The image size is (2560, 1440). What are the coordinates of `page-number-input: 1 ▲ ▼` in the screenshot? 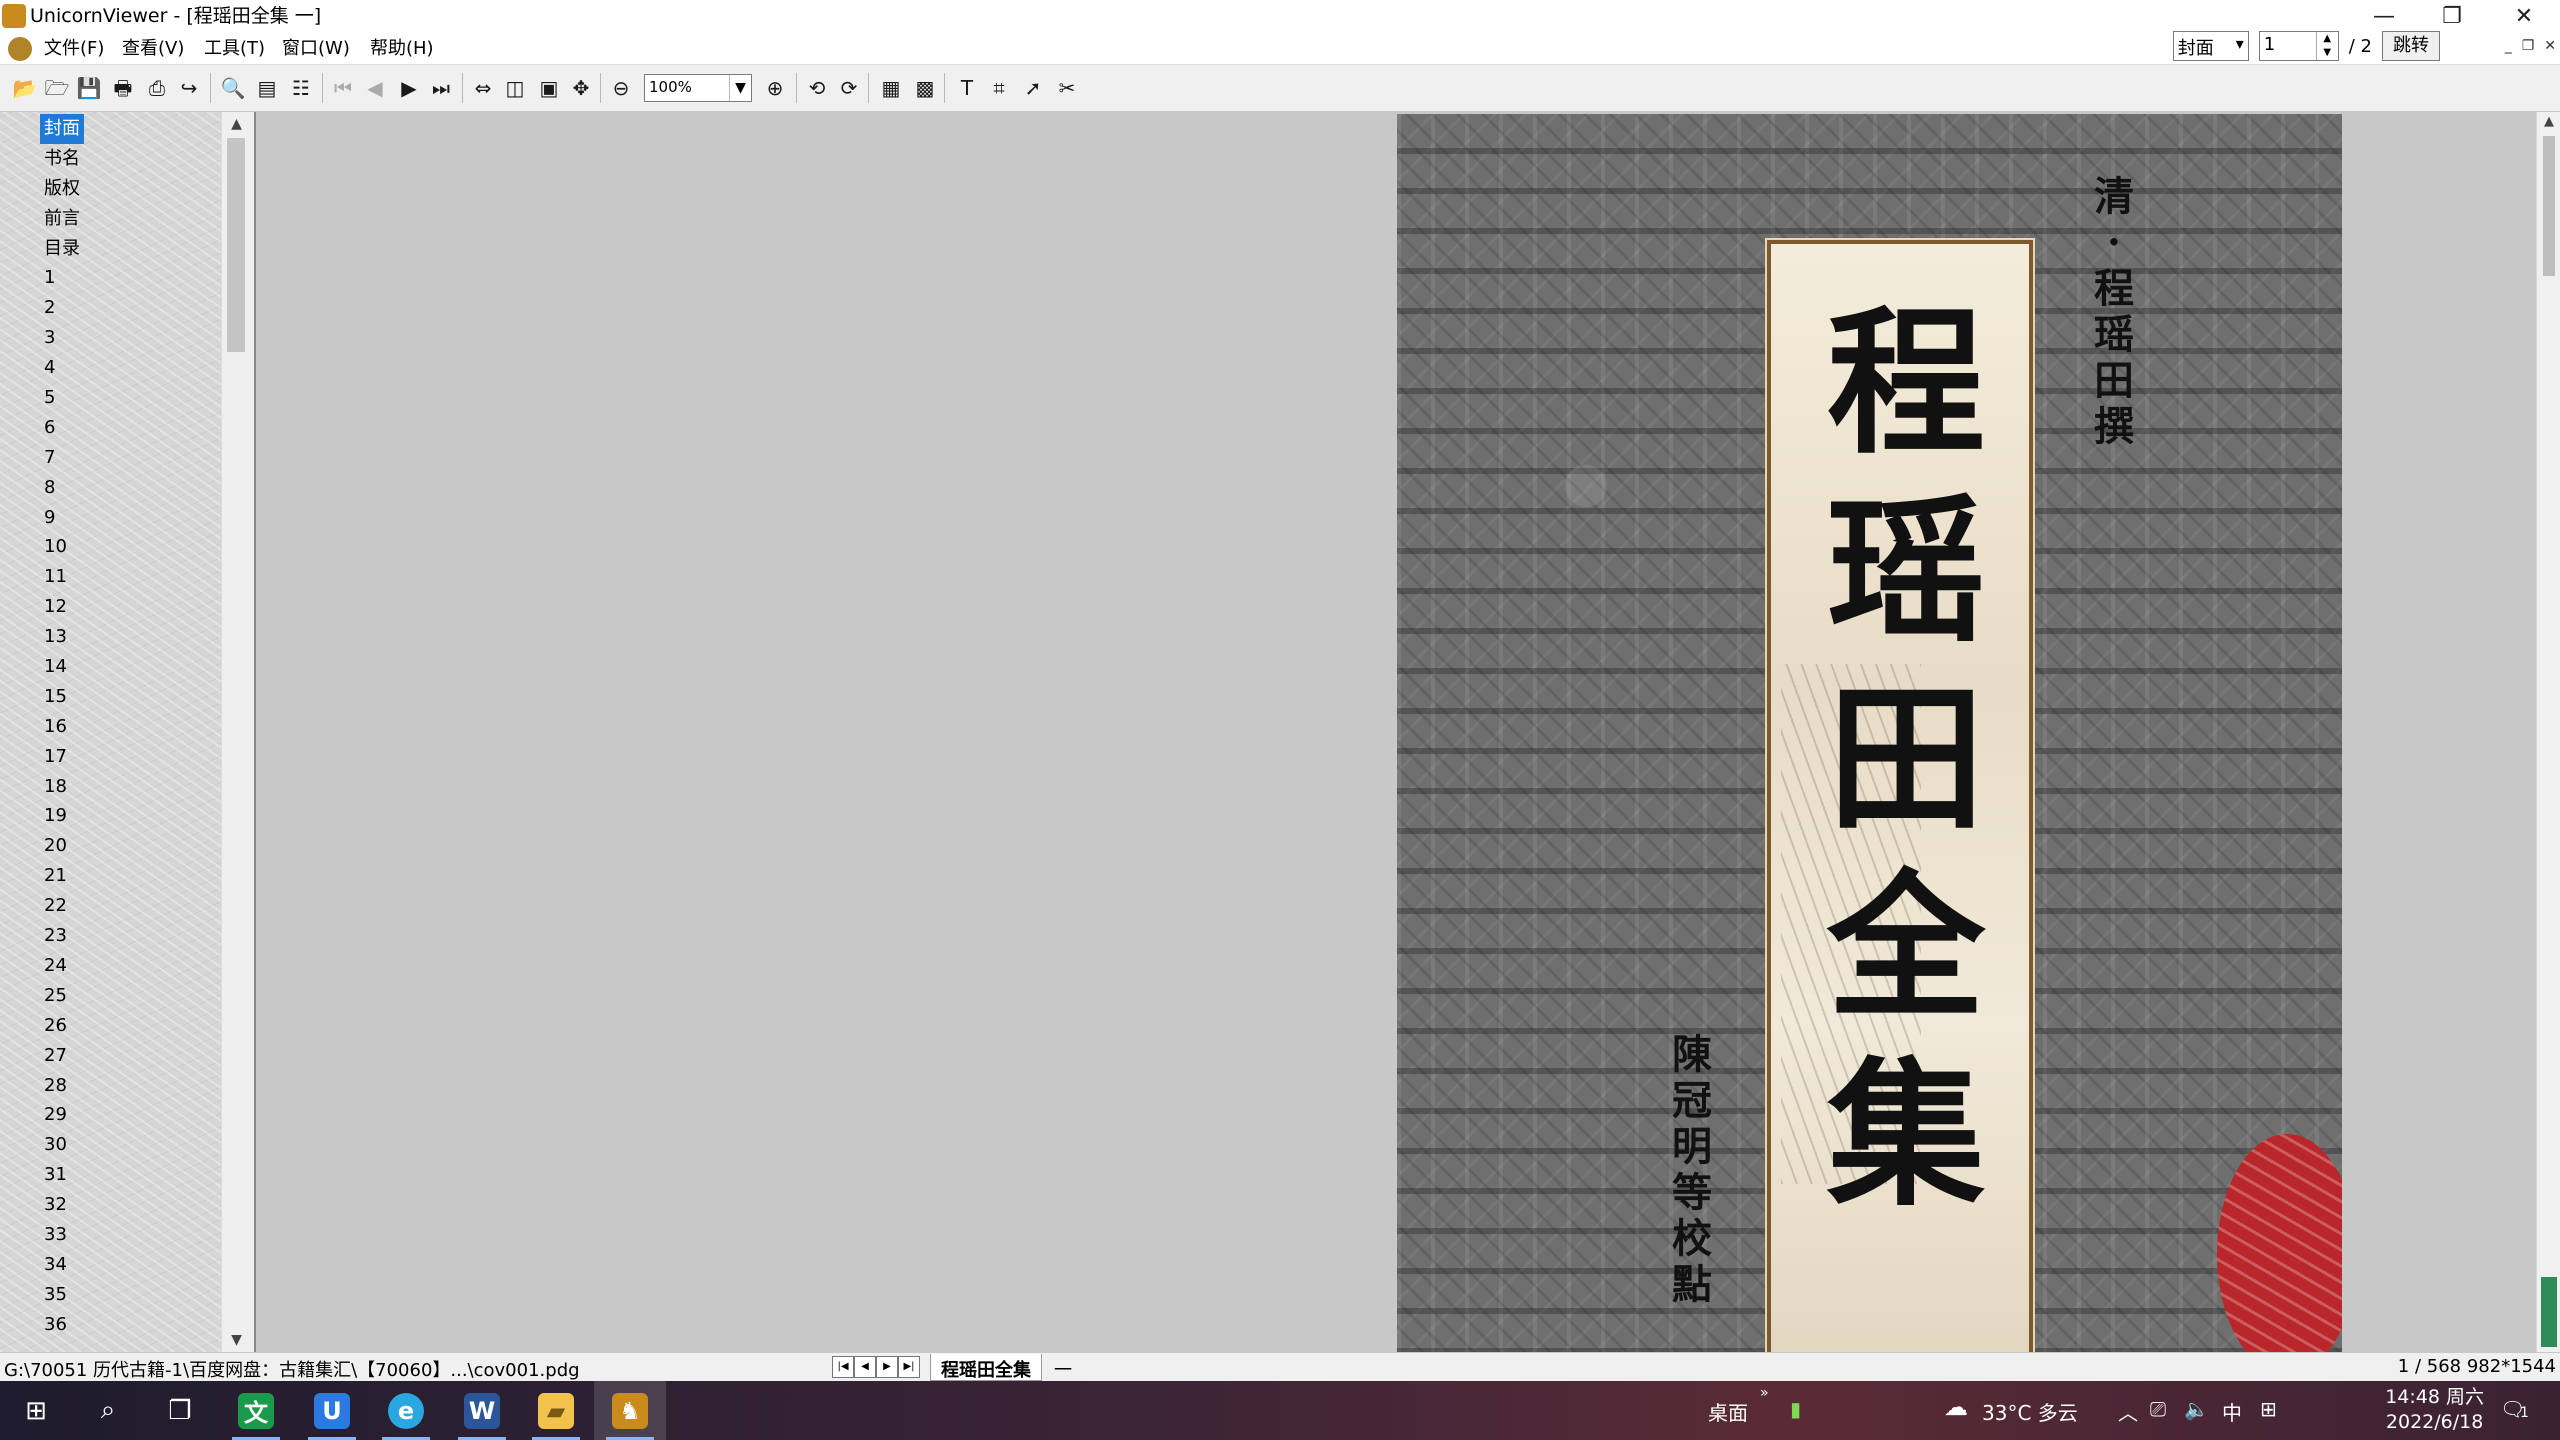 It's located at (2298, 46).